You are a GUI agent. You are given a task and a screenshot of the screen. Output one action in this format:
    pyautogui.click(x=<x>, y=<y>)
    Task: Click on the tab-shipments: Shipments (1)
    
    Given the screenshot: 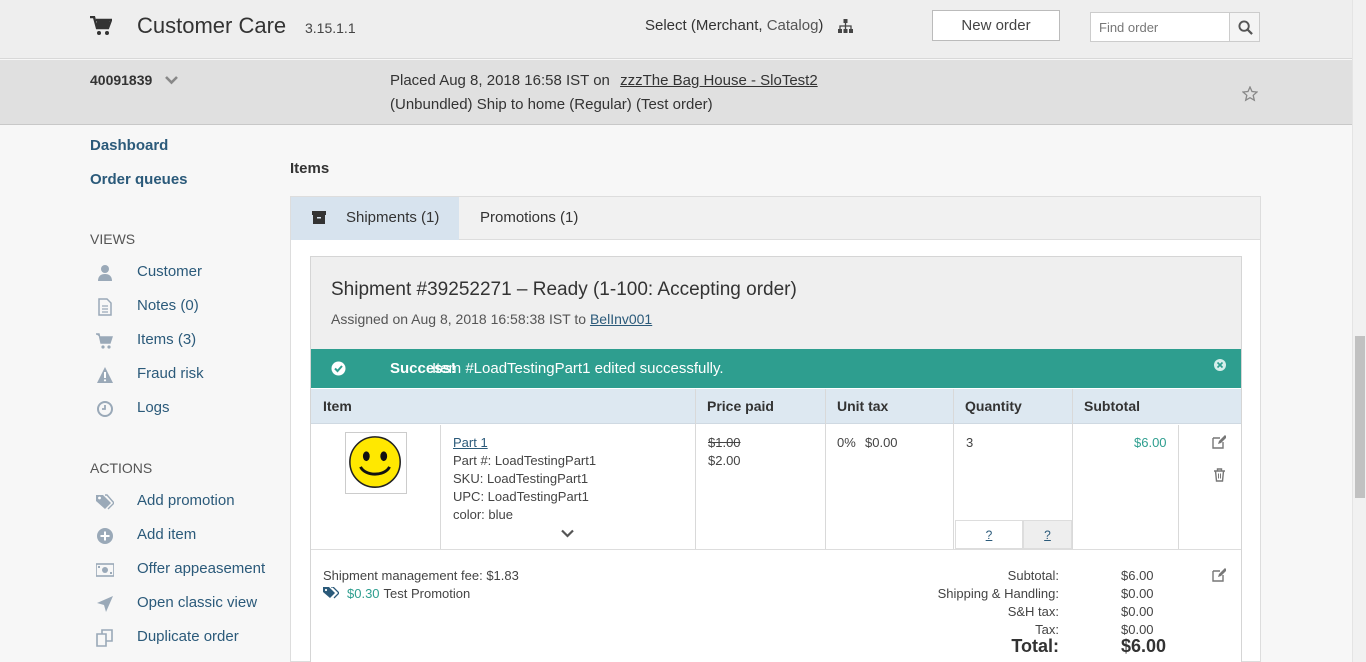 What is the action you would take?
    pyautogui.click(x=375, y=218)
    